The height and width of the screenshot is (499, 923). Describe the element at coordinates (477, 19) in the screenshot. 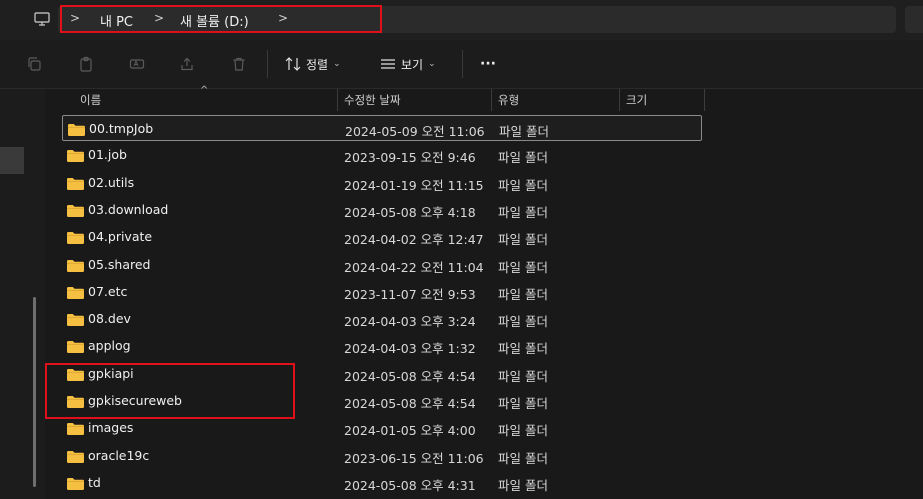

I see `address-bar: > 내 PC > 새 볼륨 (D:) >` at that location.